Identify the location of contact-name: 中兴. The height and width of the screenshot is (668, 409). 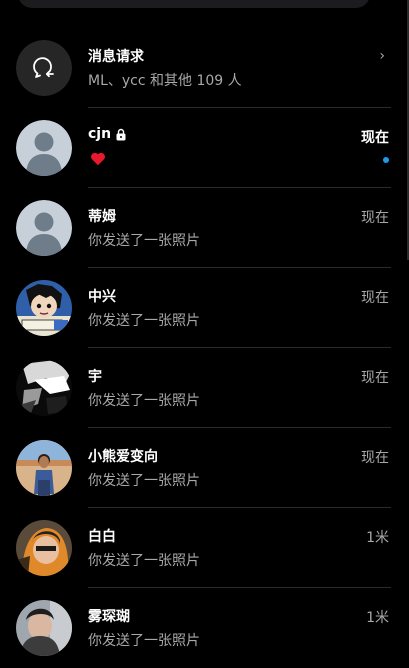
(102, 297).